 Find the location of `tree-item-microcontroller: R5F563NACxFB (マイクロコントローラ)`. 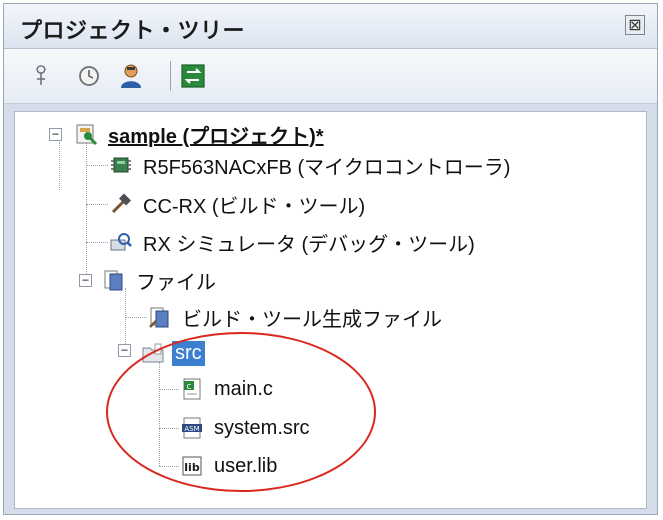

tree-item-microcontroller: R5F563NACxFB (マイクロコントローラ) is located at coordinates (310, 165).